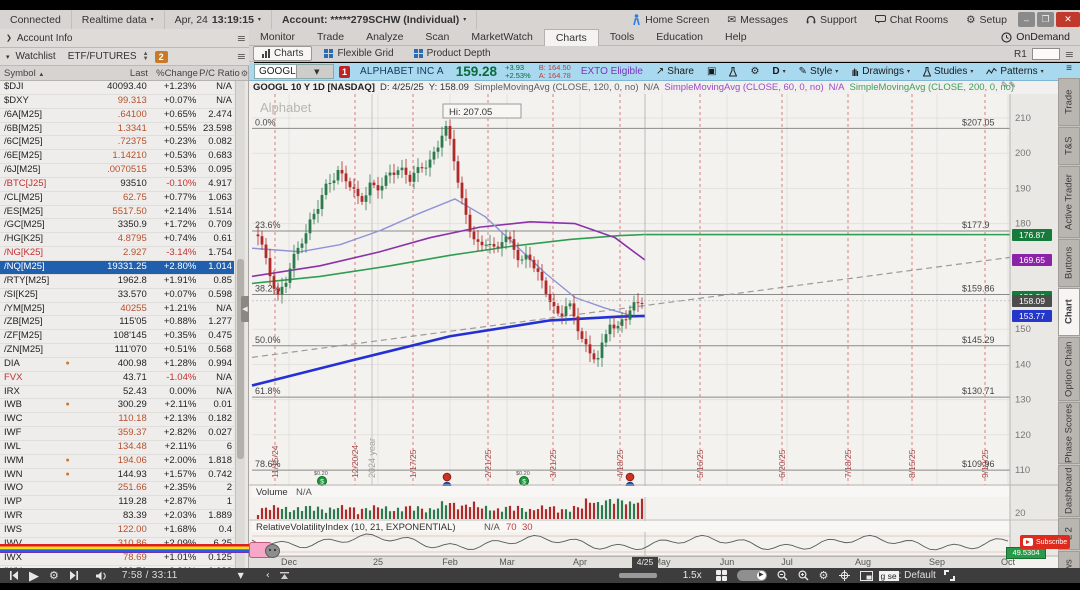 This screenshot has height=590, width=1080. What do you see at coordinates (117, 310) in the screenshot?
I see `watchlist-row: /YM[M25] 40255 +1.21% N/A` at bounding box center [117, 310].